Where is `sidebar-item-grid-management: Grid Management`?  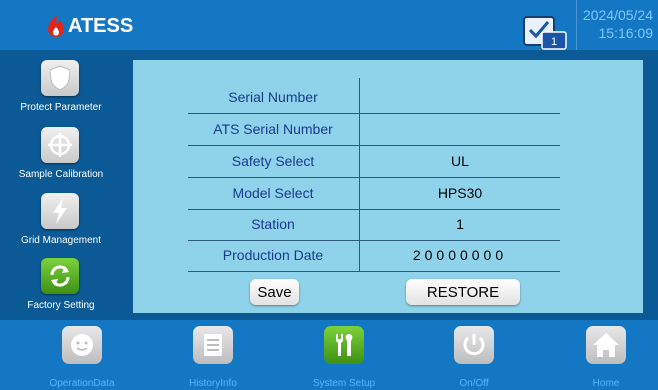
sidebar-item-grid-management: Grid Management is located at coordinates (61, 223).